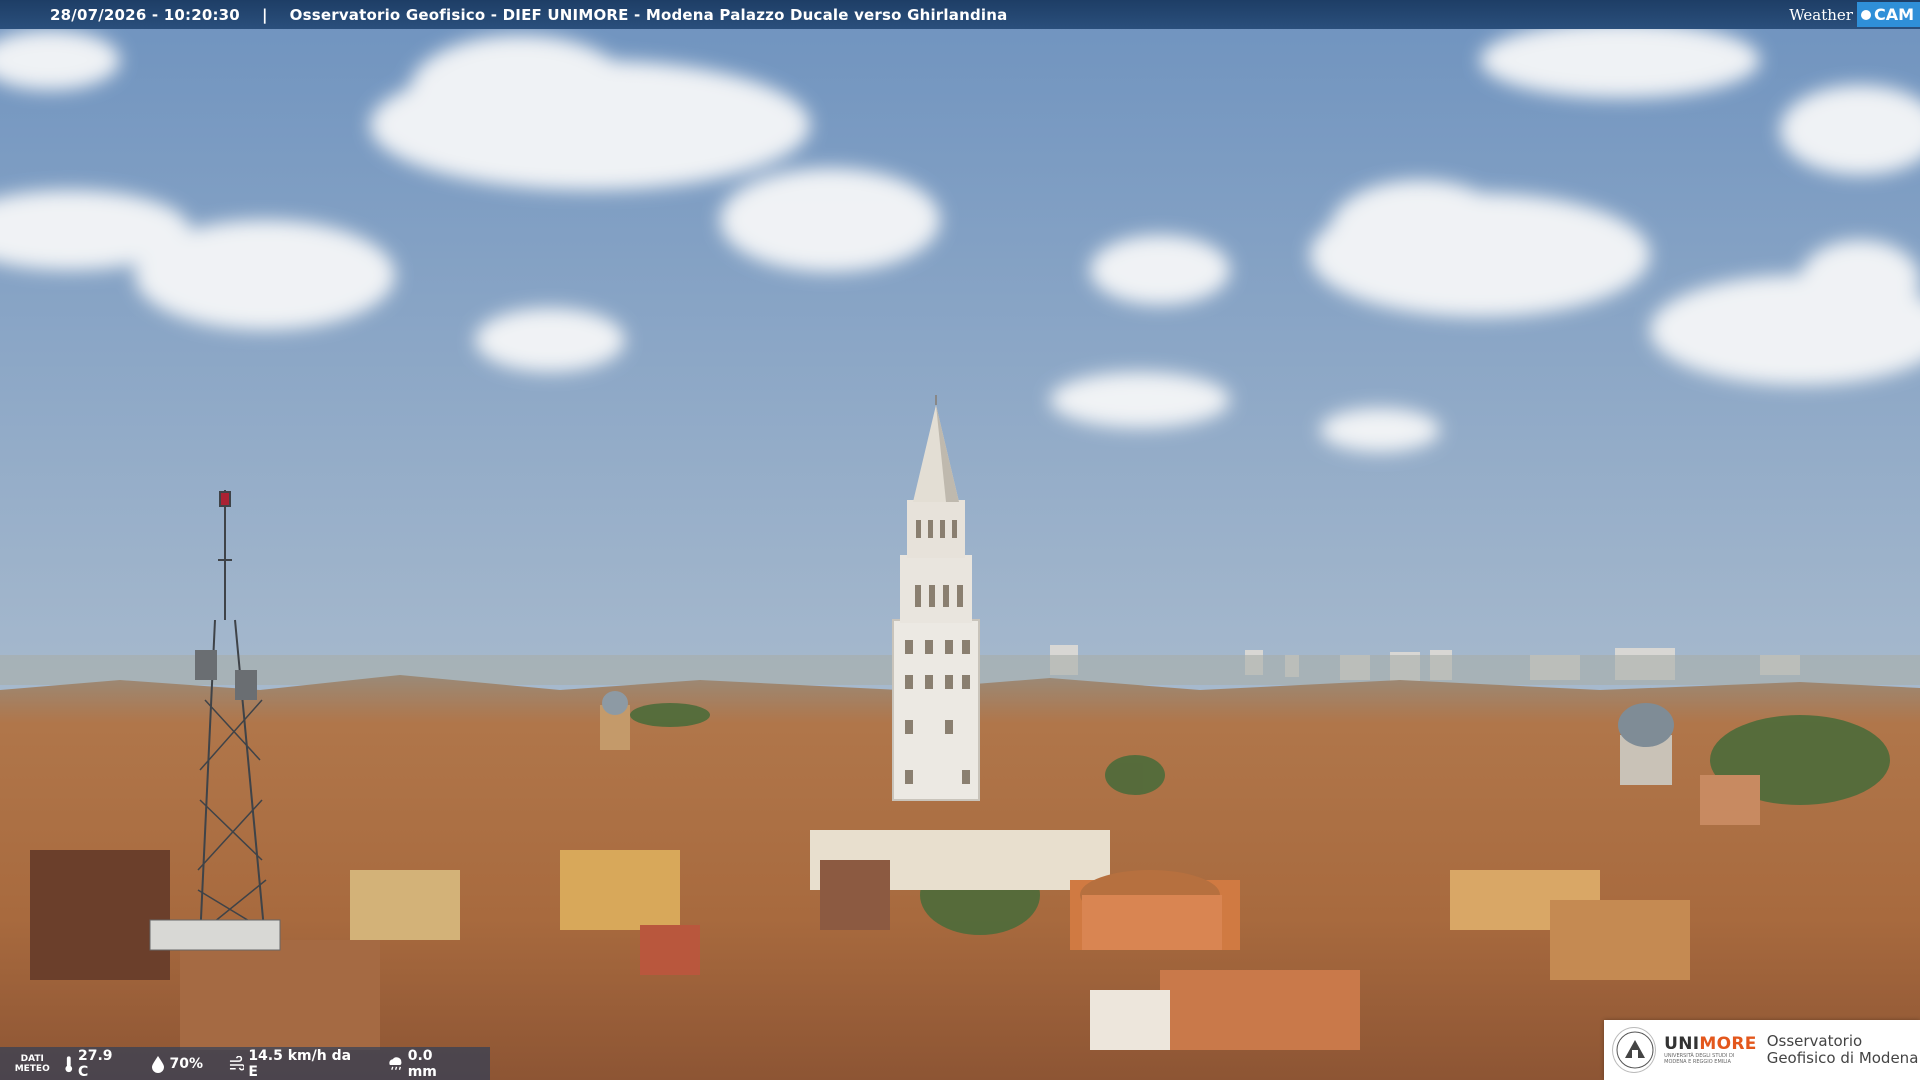 Image resolution: width=1920 pixels, height=1080 pixels. I want to click on humidity-reading: 70%, so click(177, 1064).